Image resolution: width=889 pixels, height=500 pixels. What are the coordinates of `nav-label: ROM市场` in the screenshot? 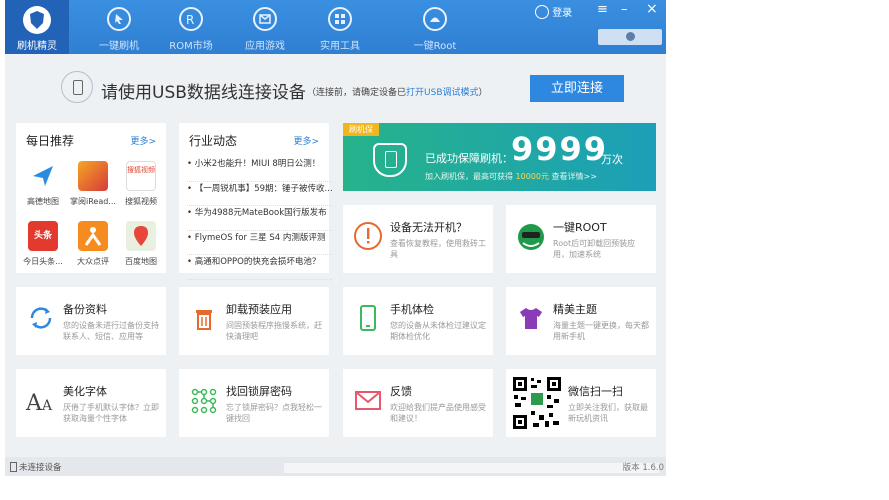 It's located at (191, 46).